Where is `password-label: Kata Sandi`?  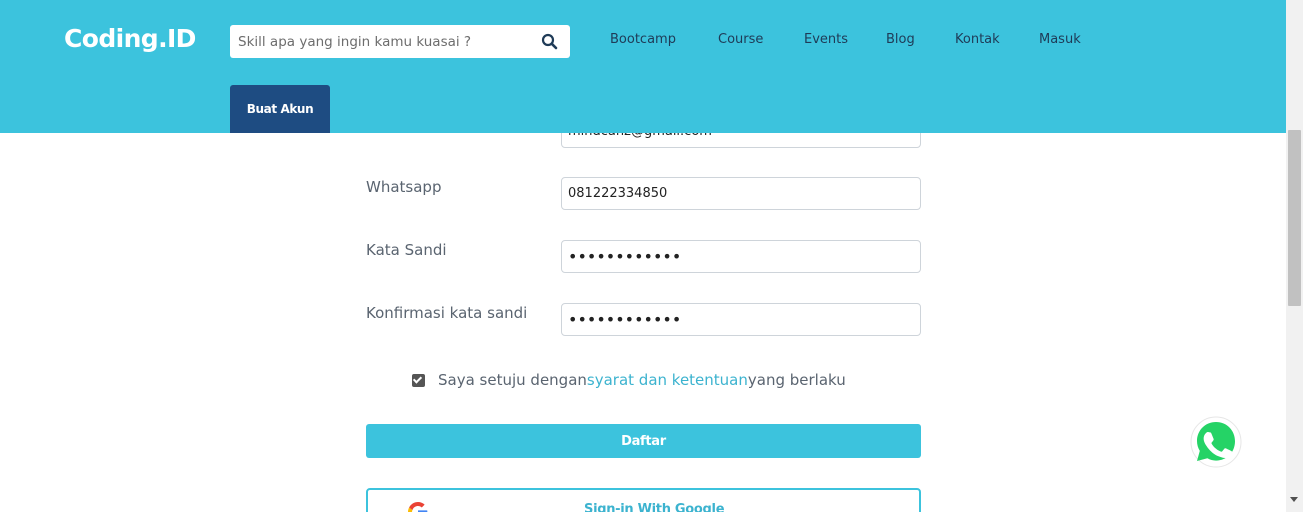
password-label: Kata Sandi is located at coordinates (406, 250).